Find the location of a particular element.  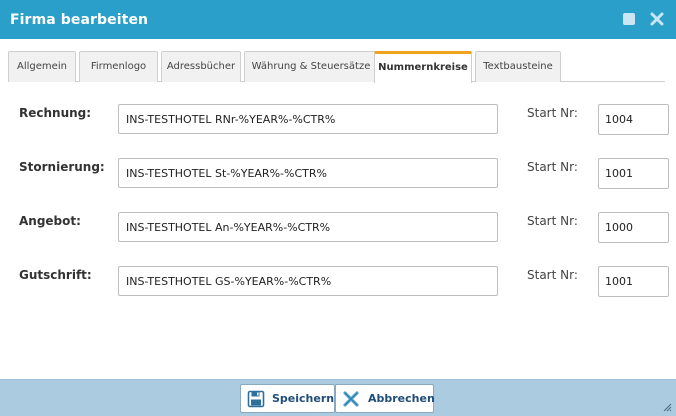

tab-textbausteine: Textbausteine is located at coordinates (518, 66).